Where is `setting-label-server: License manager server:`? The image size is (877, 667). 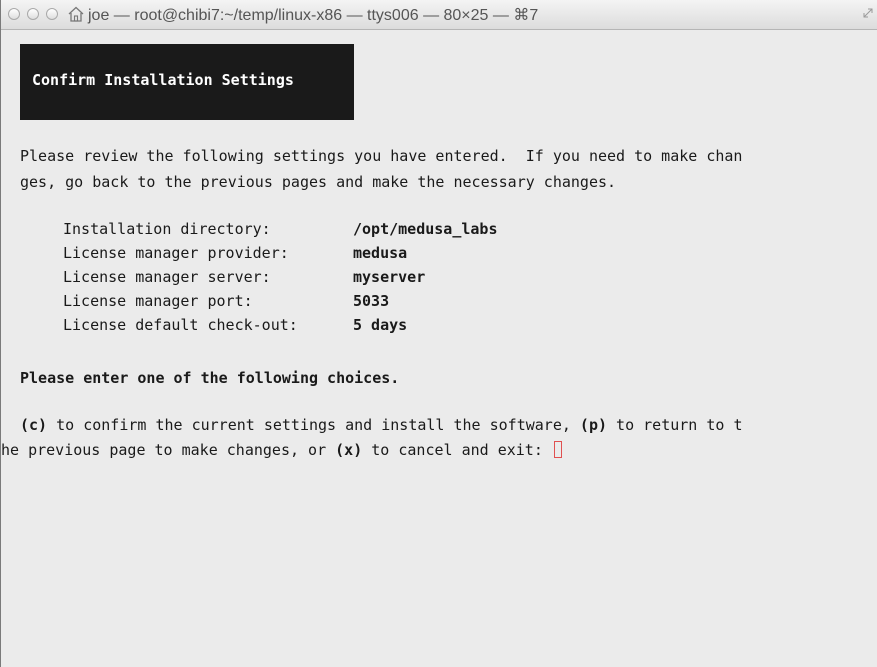
setting-label-server: License manager server: is located at coordinates (167, 277).